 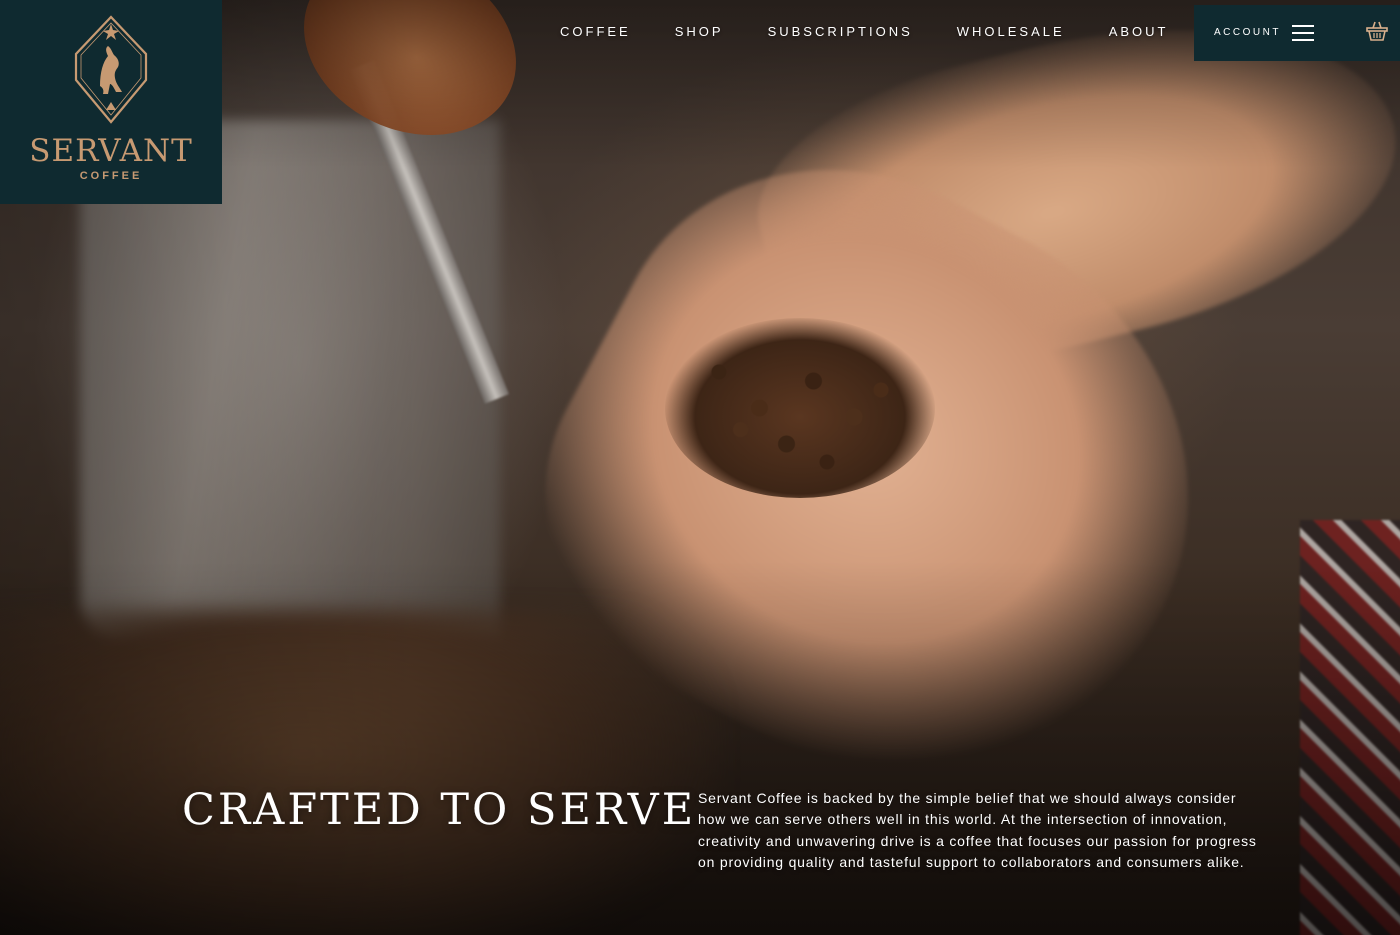 What do you see at coordinates (111, 151) in the screenshot?
I see `brand-name: SERVANT` at bounding box center [111, 151].